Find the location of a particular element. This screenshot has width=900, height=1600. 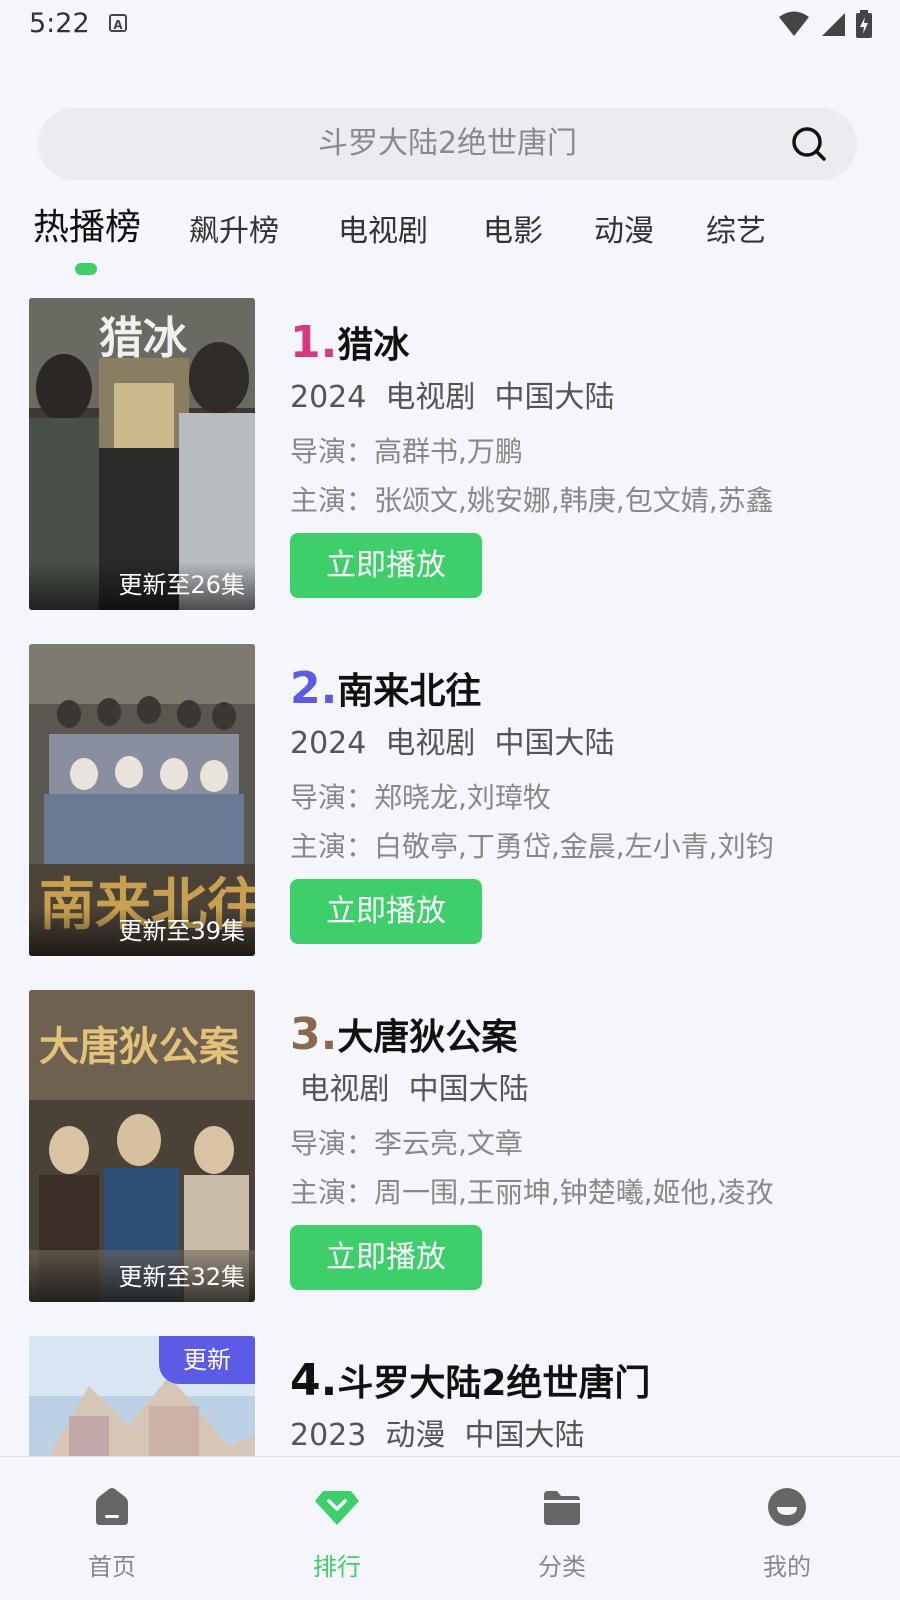

battery-icon is located at coordinates (864, 24).